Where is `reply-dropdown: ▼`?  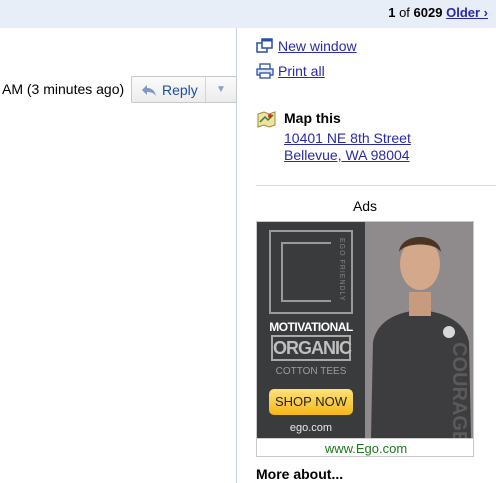
reply-dropdown: ▼ is located at coordinates (221, 89).